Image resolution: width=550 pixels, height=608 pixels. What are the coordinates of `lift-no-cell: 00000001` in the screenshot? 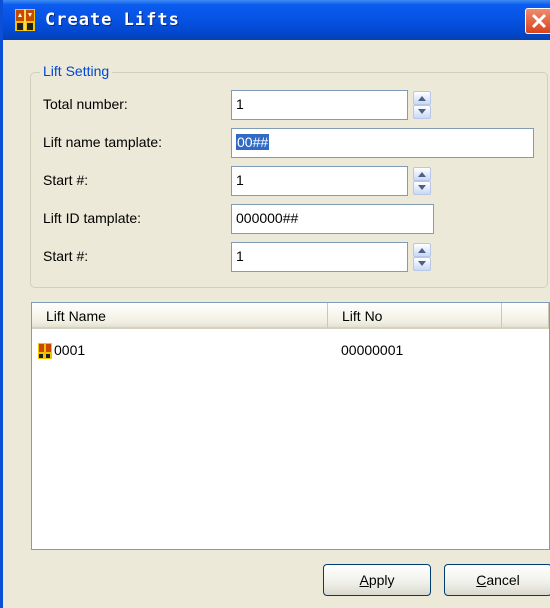 It's located at (372, 350).